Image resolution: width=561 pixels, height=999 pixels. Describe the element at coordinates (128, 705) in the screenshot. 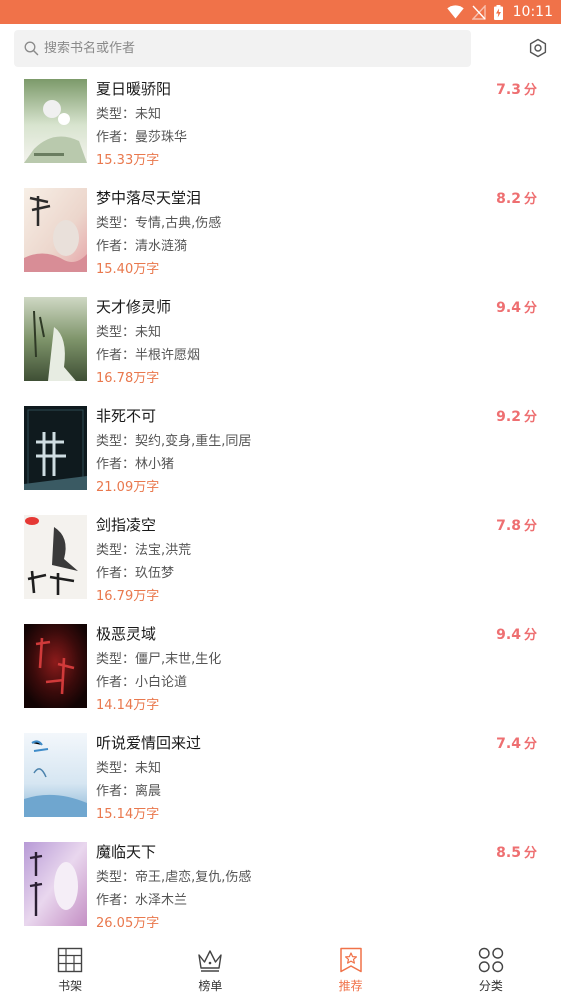

I see `book-word-count: 14.14万字` at that location.